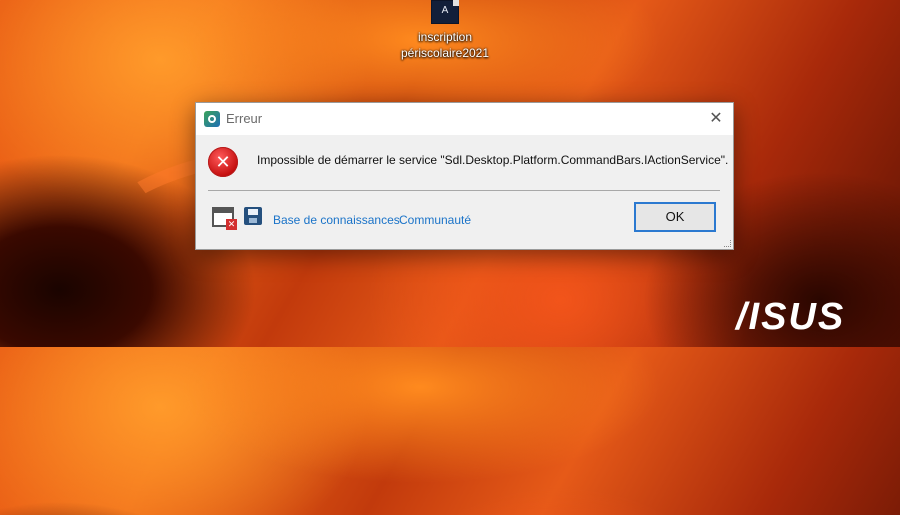  I want to click on dialog-titlebar: Erreur ✕, so click(464, 119).